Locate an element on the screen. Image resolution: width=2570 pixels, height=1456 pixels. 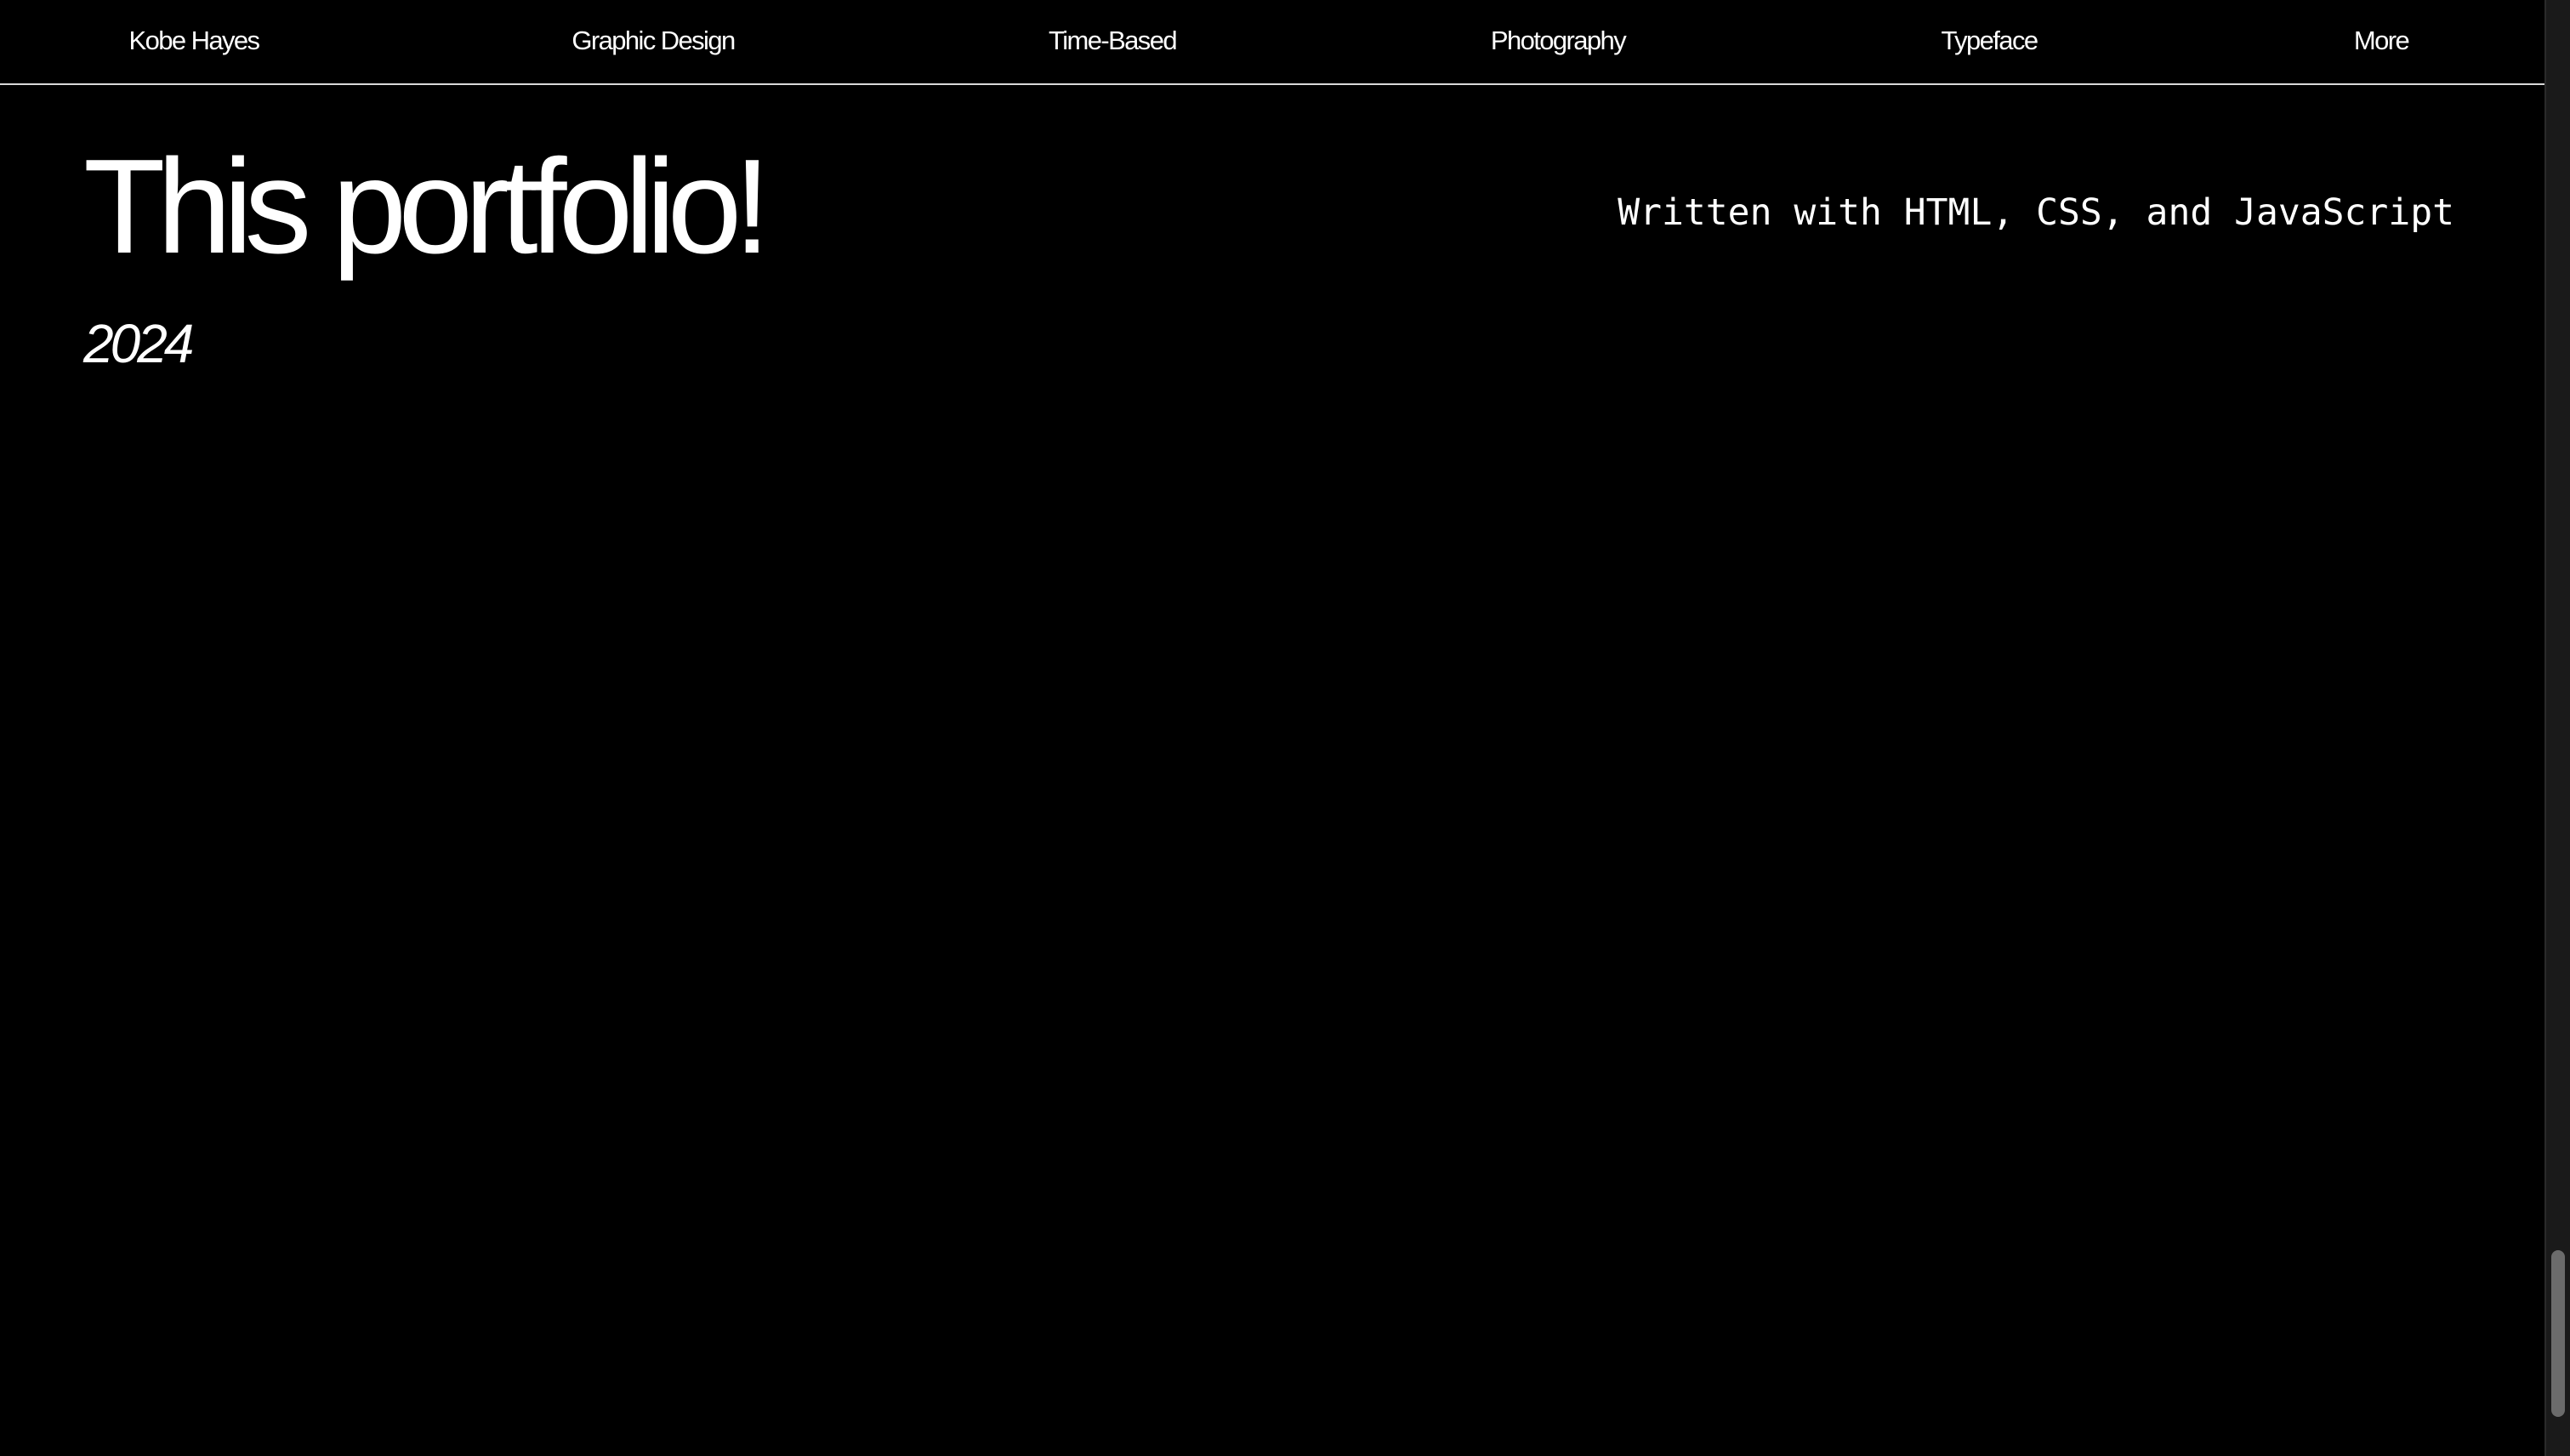
vertical-scrollbar is located at coordinates (2557, 728).